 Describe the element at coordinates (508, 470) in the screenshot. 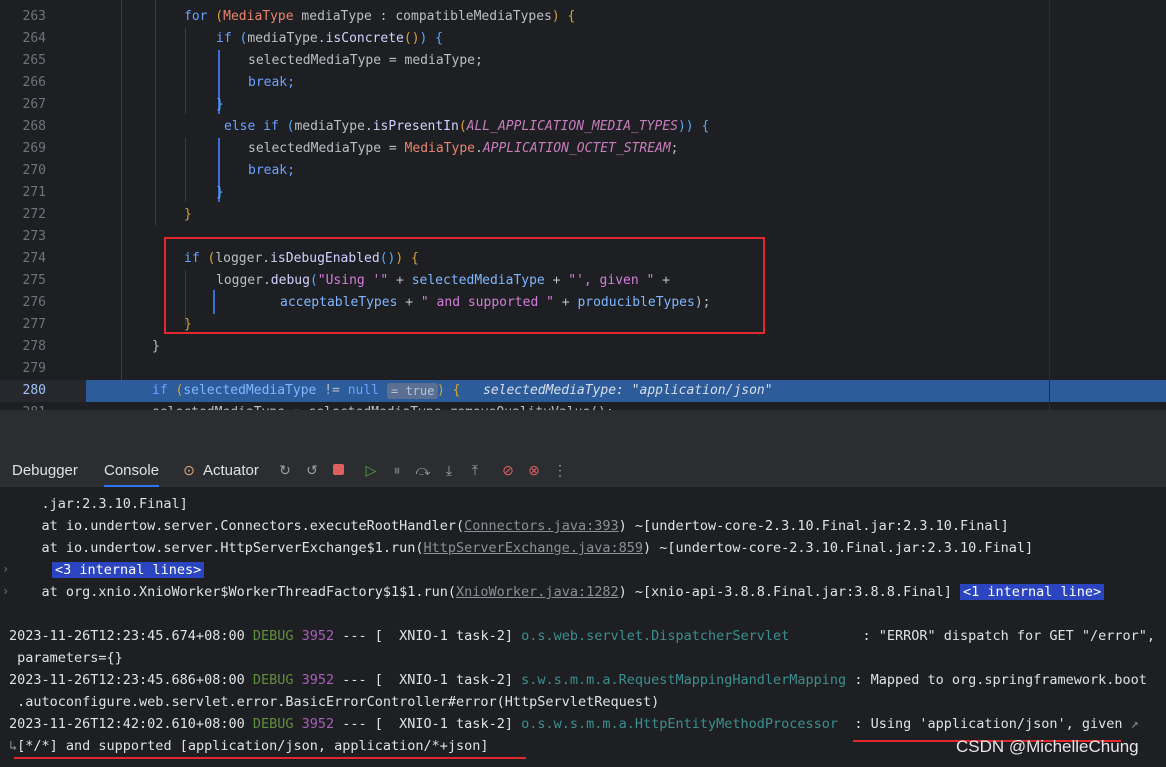

I see `breakpoints-icon: ⊘` at that location.